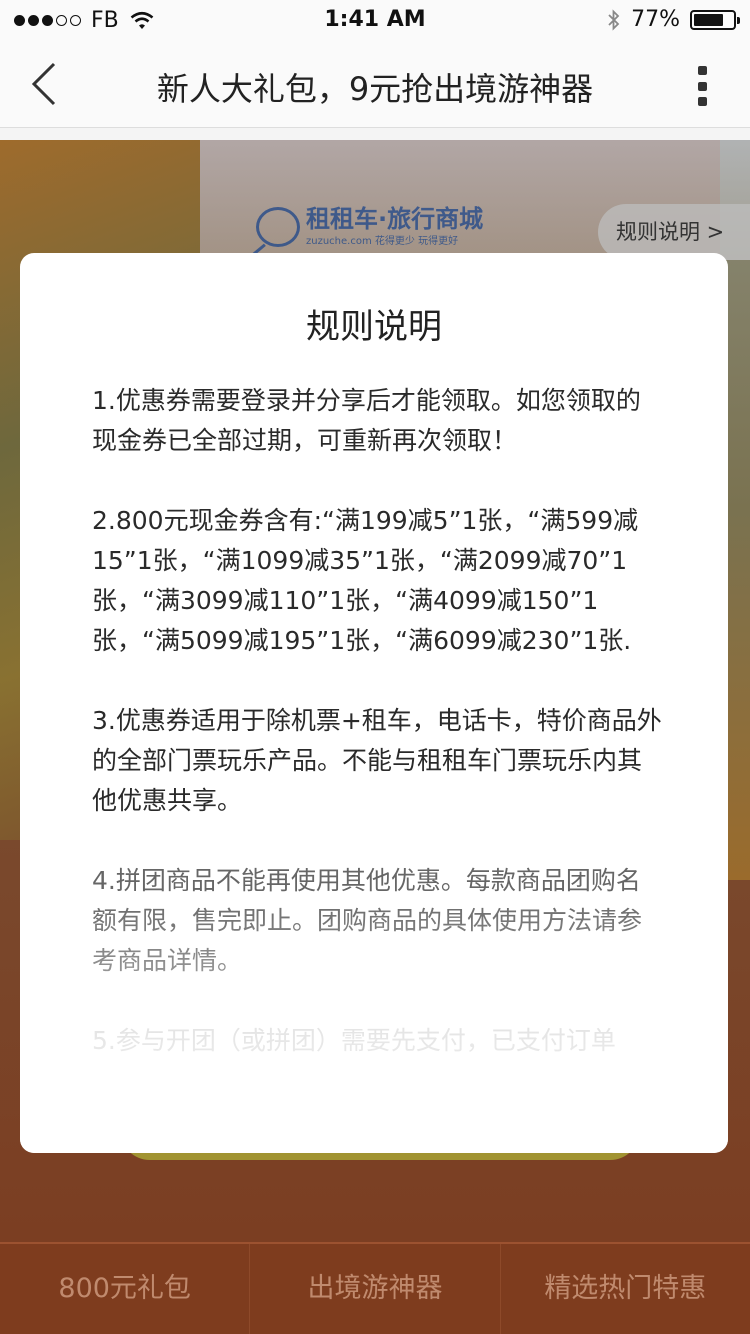 Image resolution: width=750 pixels, height=1334 pixels. I want to click on tab-gift-pack: 800元礼包, so click(125, 1289).